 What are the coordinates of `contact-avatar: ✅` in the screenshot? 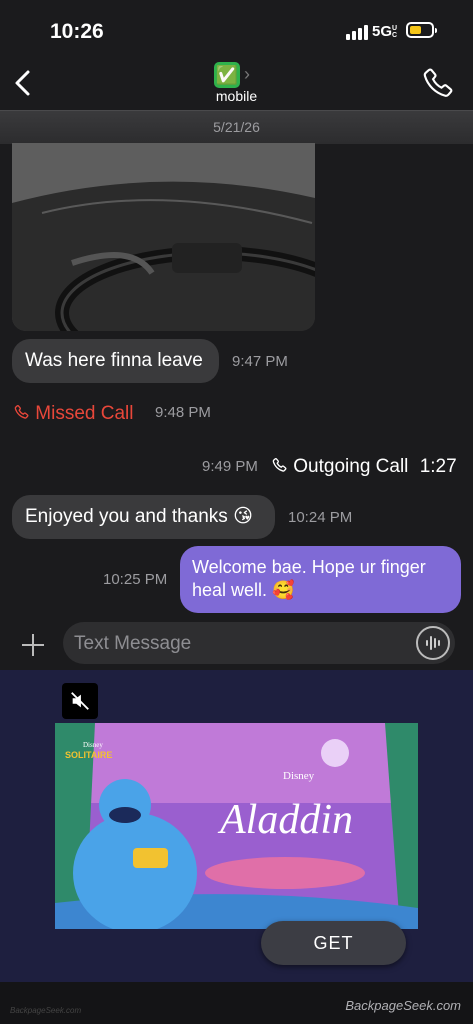 It's located at (227, 75).